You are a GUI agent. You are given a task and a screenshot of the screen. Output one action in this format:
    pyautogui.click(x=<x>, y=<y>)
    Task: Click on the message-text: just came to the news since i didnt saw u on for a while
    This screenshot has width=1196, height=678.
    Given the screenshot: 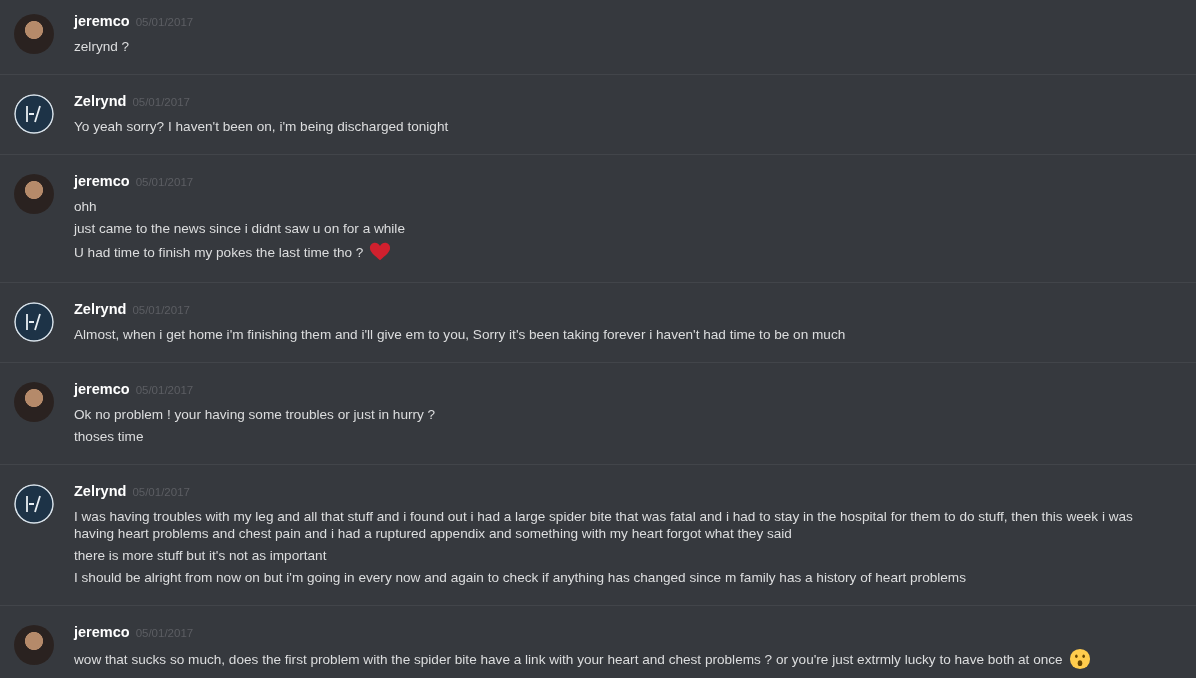 What is the action you would take?
    pyautogui.click(x=239, y=228)
    